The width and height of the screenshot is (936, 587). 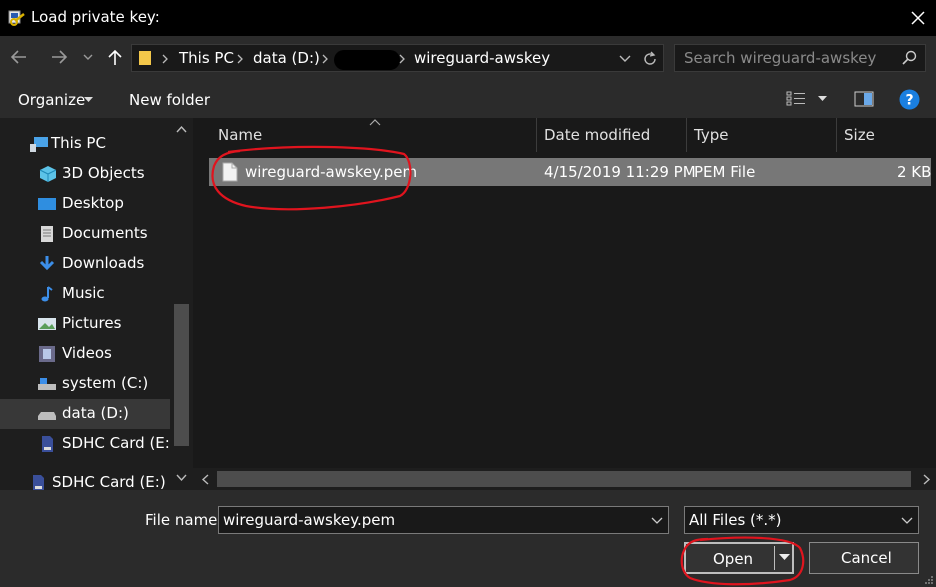 What do you see at coordinates (657, 520) in the screenshot?
I see `file-name-dropdown-chevron-icon` at bounding box center [657, 520].